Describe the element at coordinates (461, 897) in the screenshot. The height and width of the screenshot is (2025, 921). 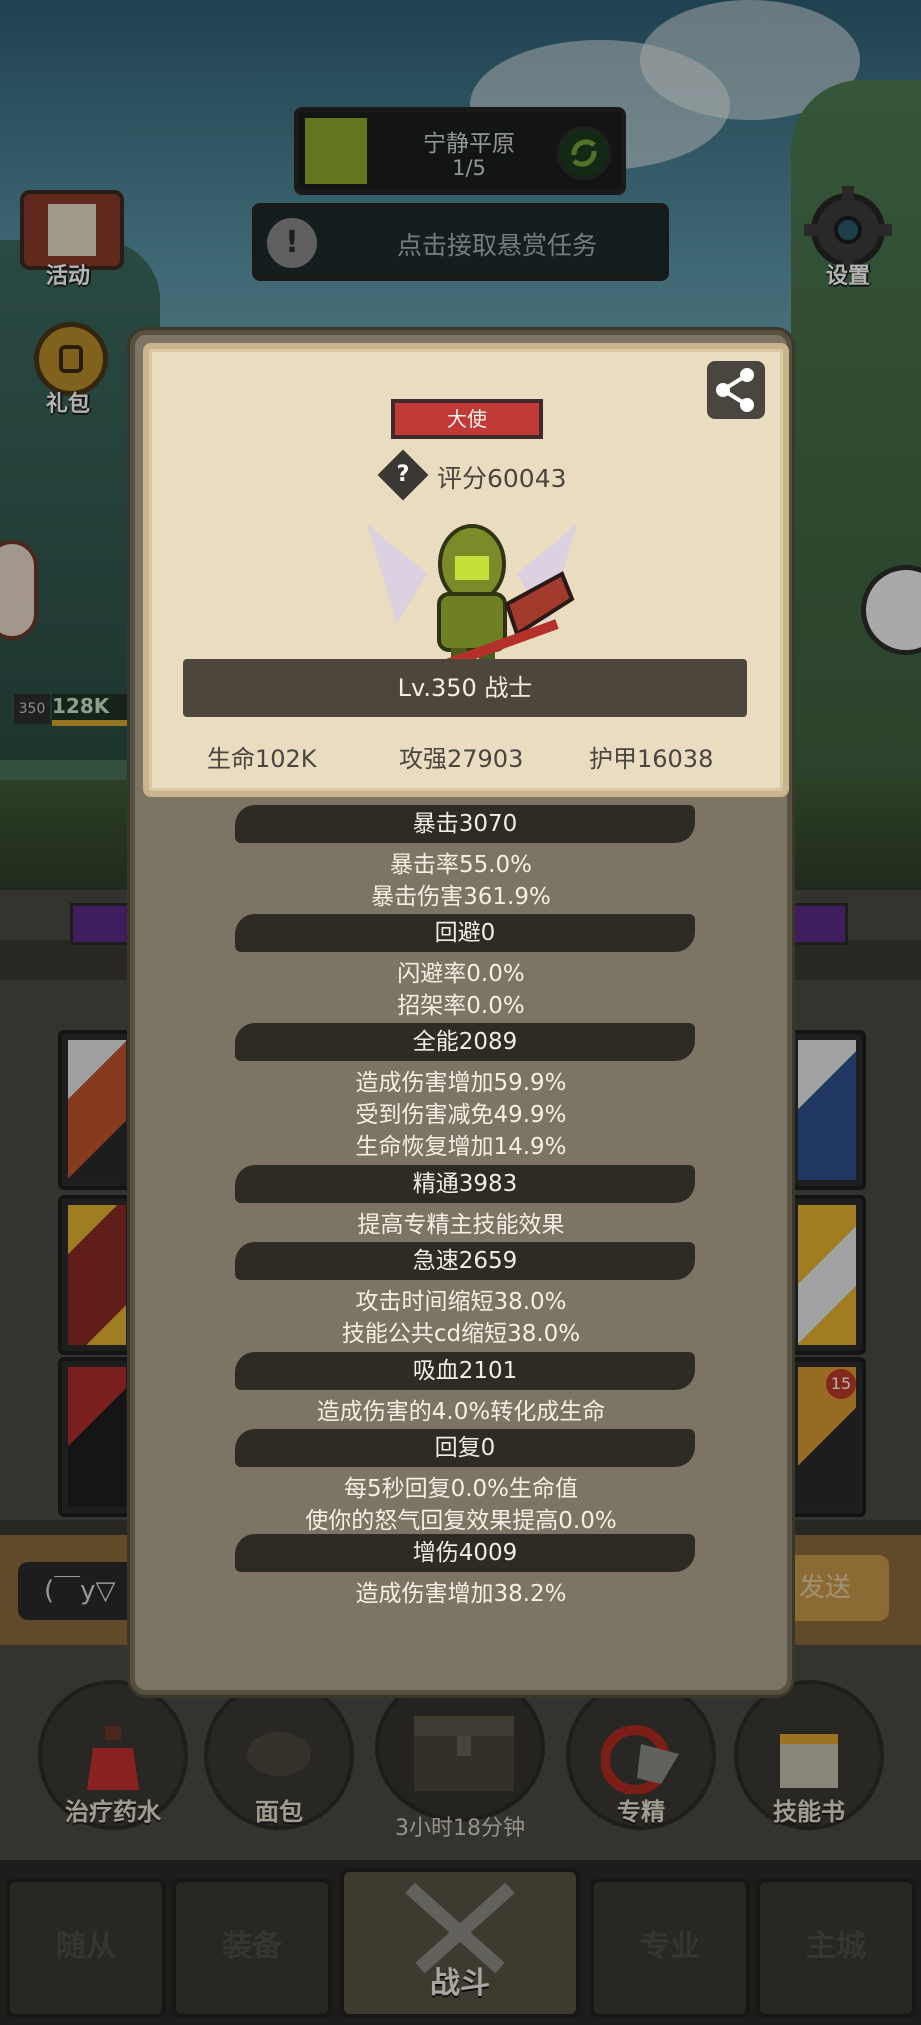
I see `attr-line: 暴击伤害361.9%` at that location.